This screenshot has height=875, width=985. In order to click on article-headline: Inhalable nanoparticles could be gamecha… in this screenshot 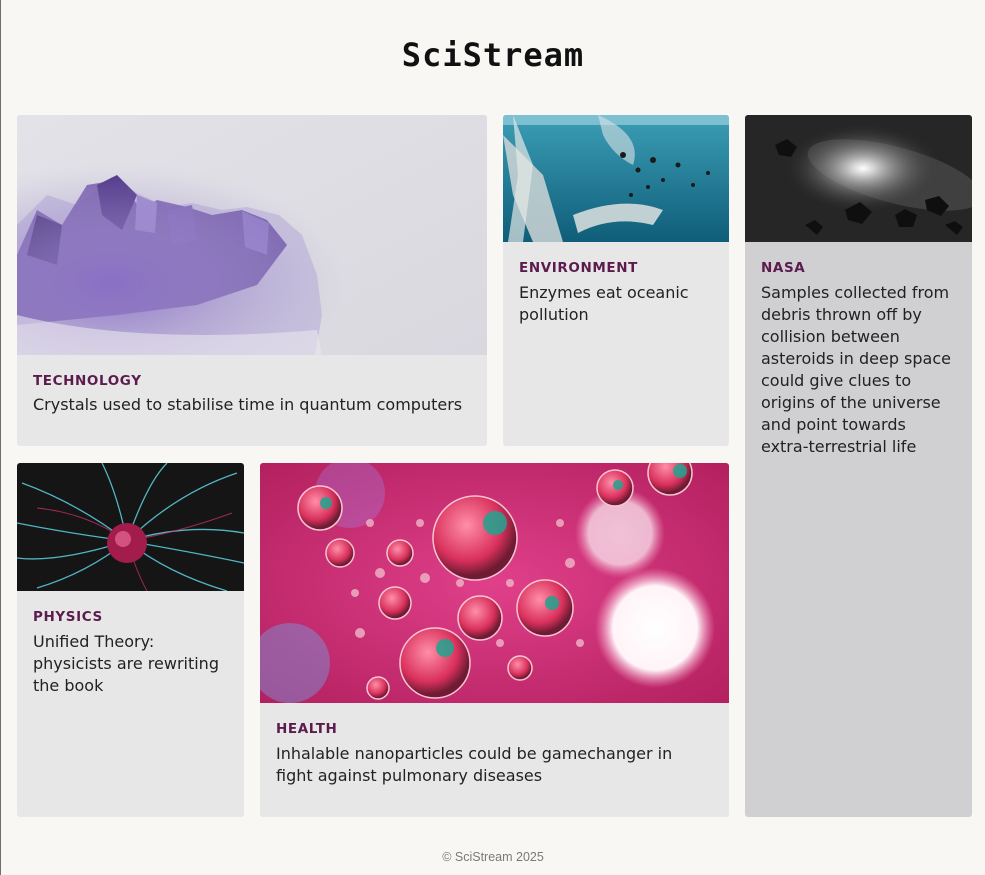, I will do `click(494, 765)`.